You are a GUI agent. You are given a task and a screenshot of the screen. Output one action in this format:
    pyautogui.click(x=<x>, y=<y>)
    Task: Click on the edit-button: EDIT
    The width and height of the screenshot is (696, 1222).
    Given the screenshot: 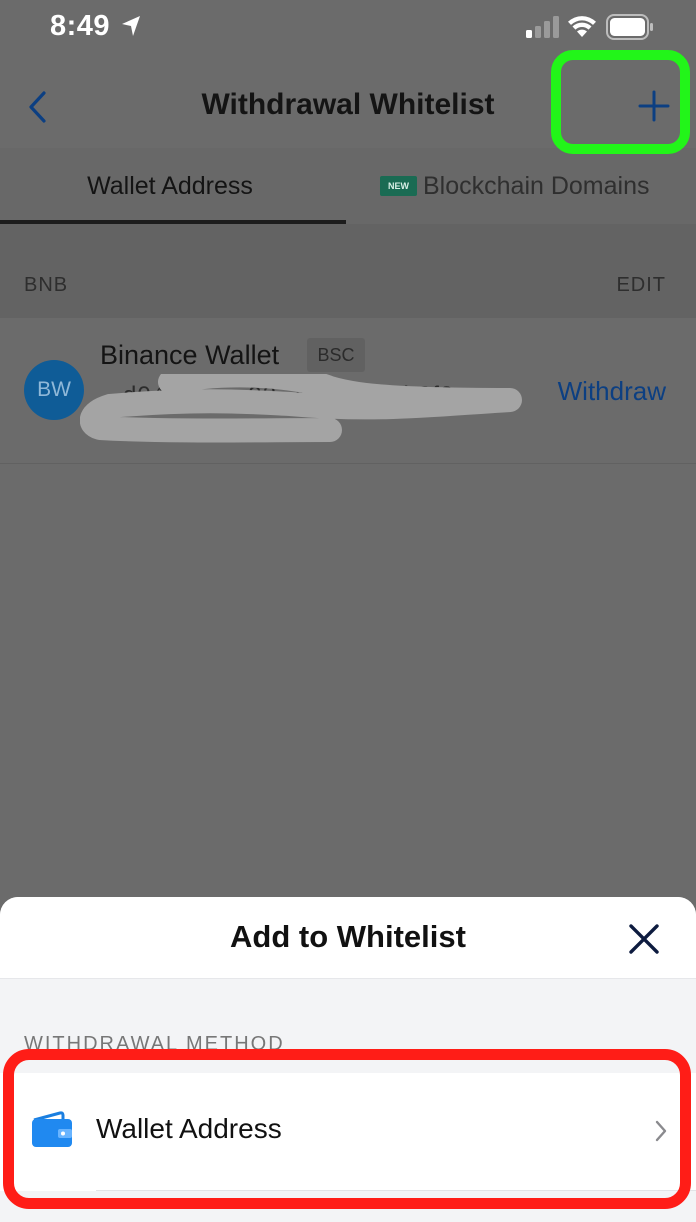 What is the action you would take?
    pyautogui.click(x=641, y=285)
    